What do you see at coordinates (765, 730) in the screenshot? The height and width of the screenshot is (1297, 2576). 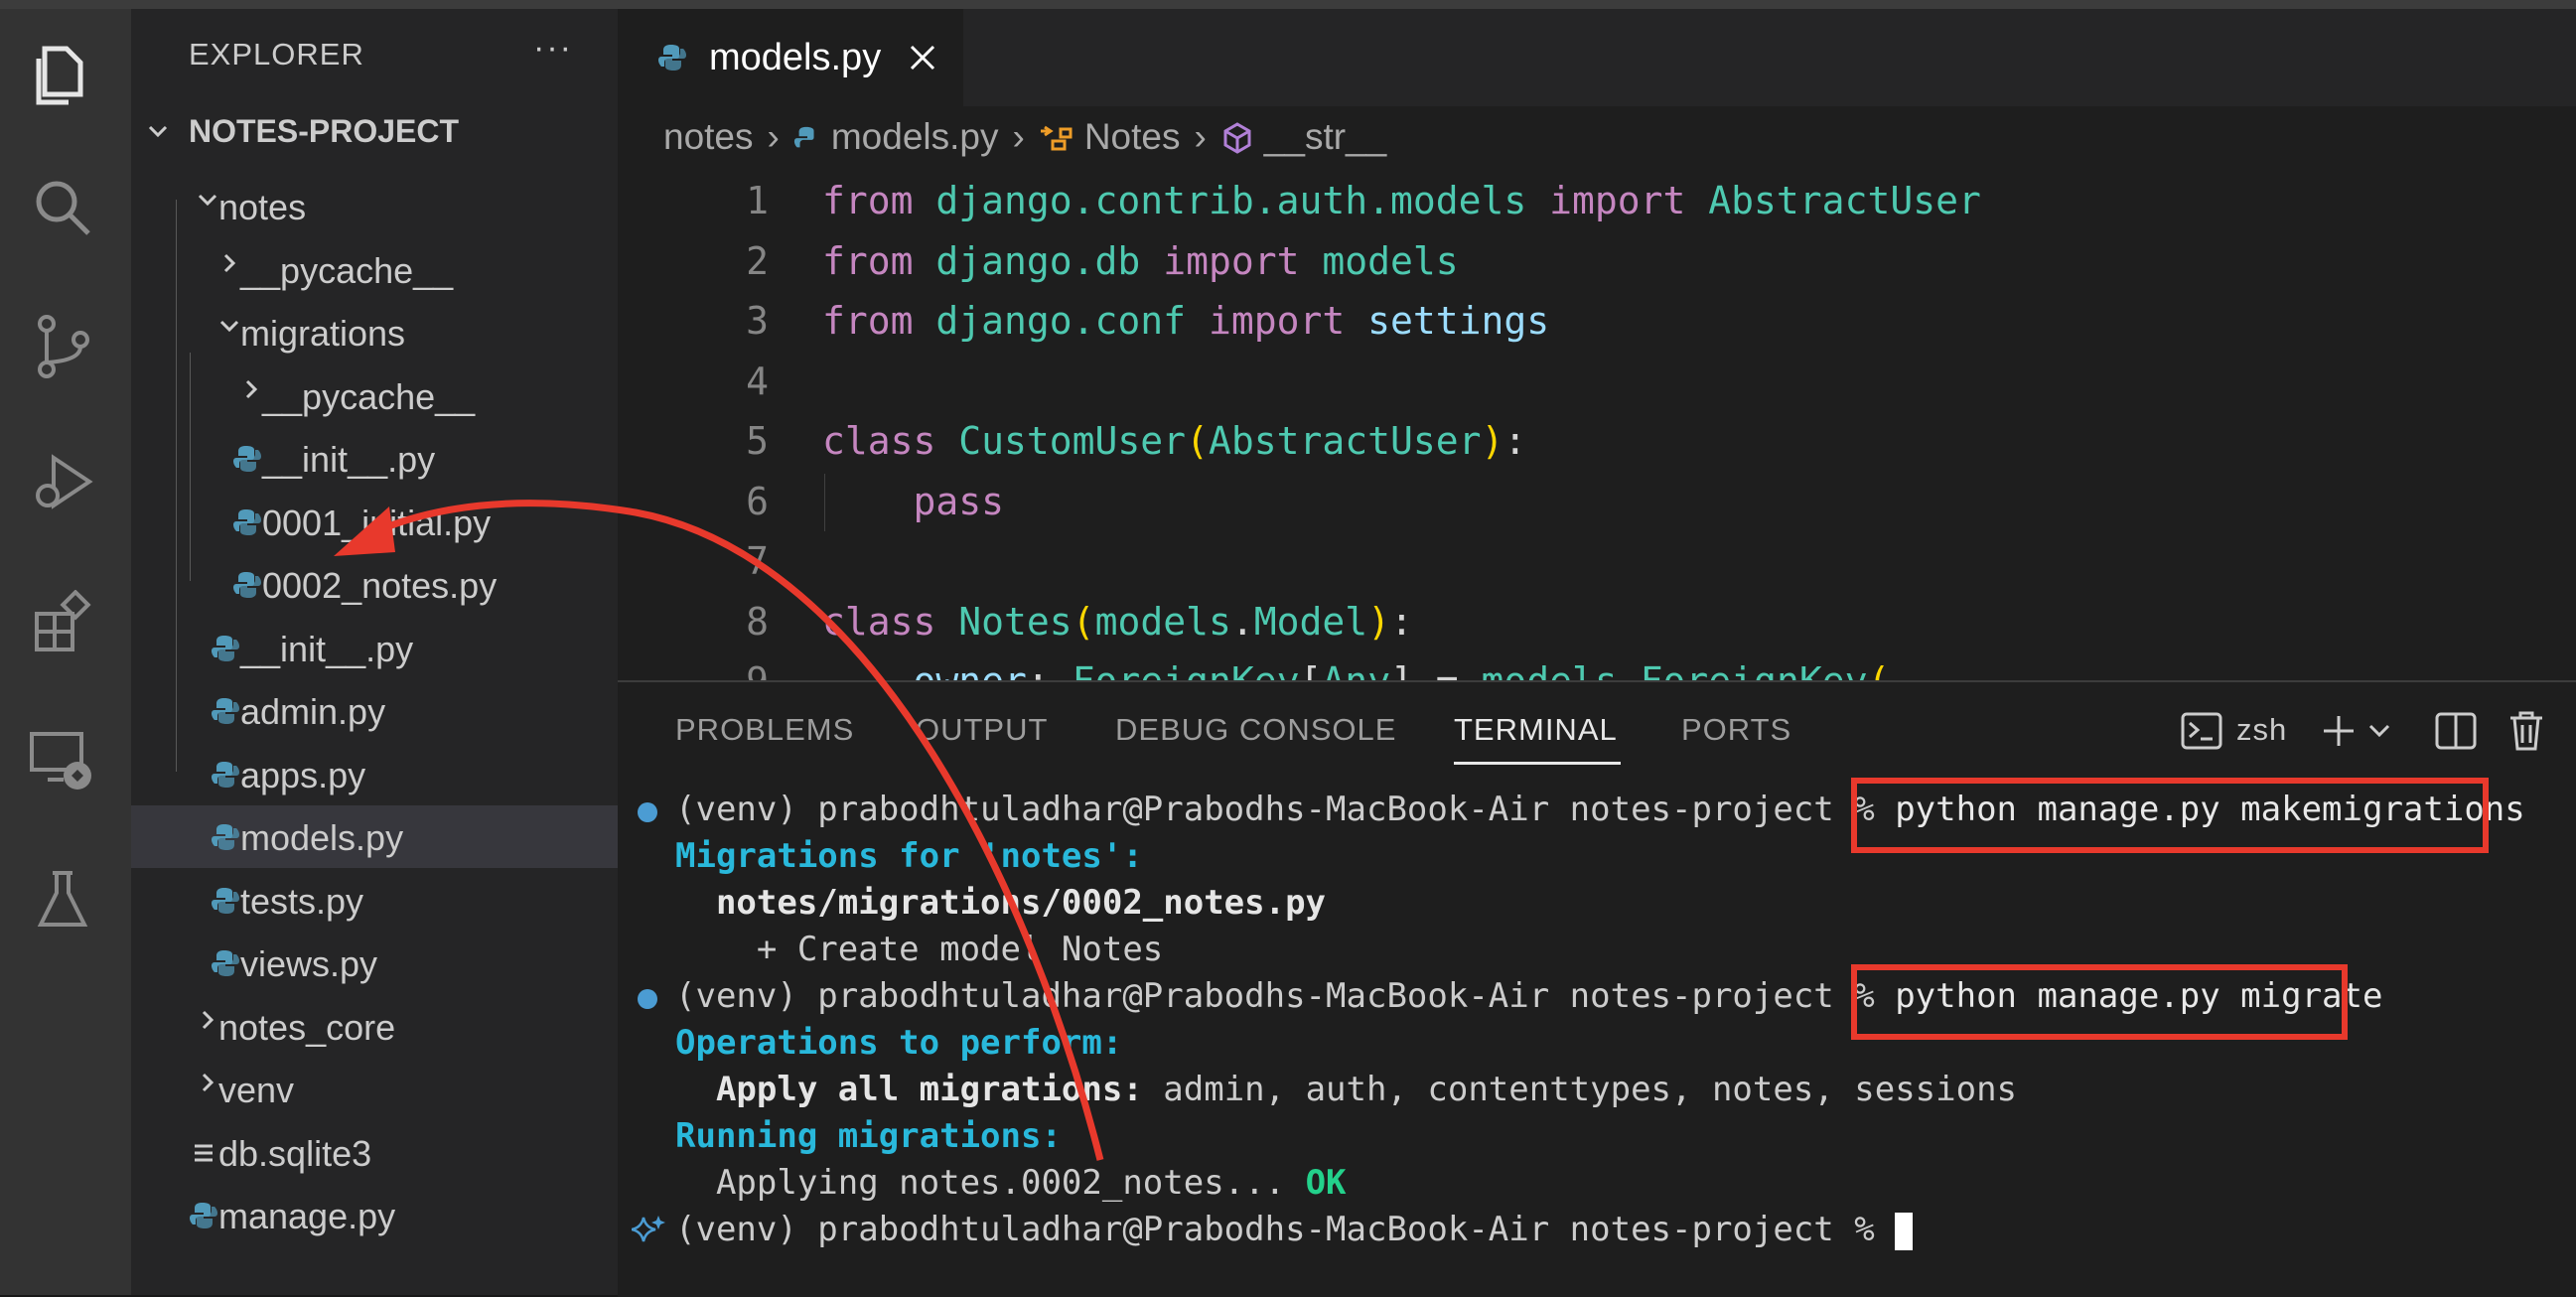 I see `tab-problems: PROBLEMS` at bounding box center [765, 730].